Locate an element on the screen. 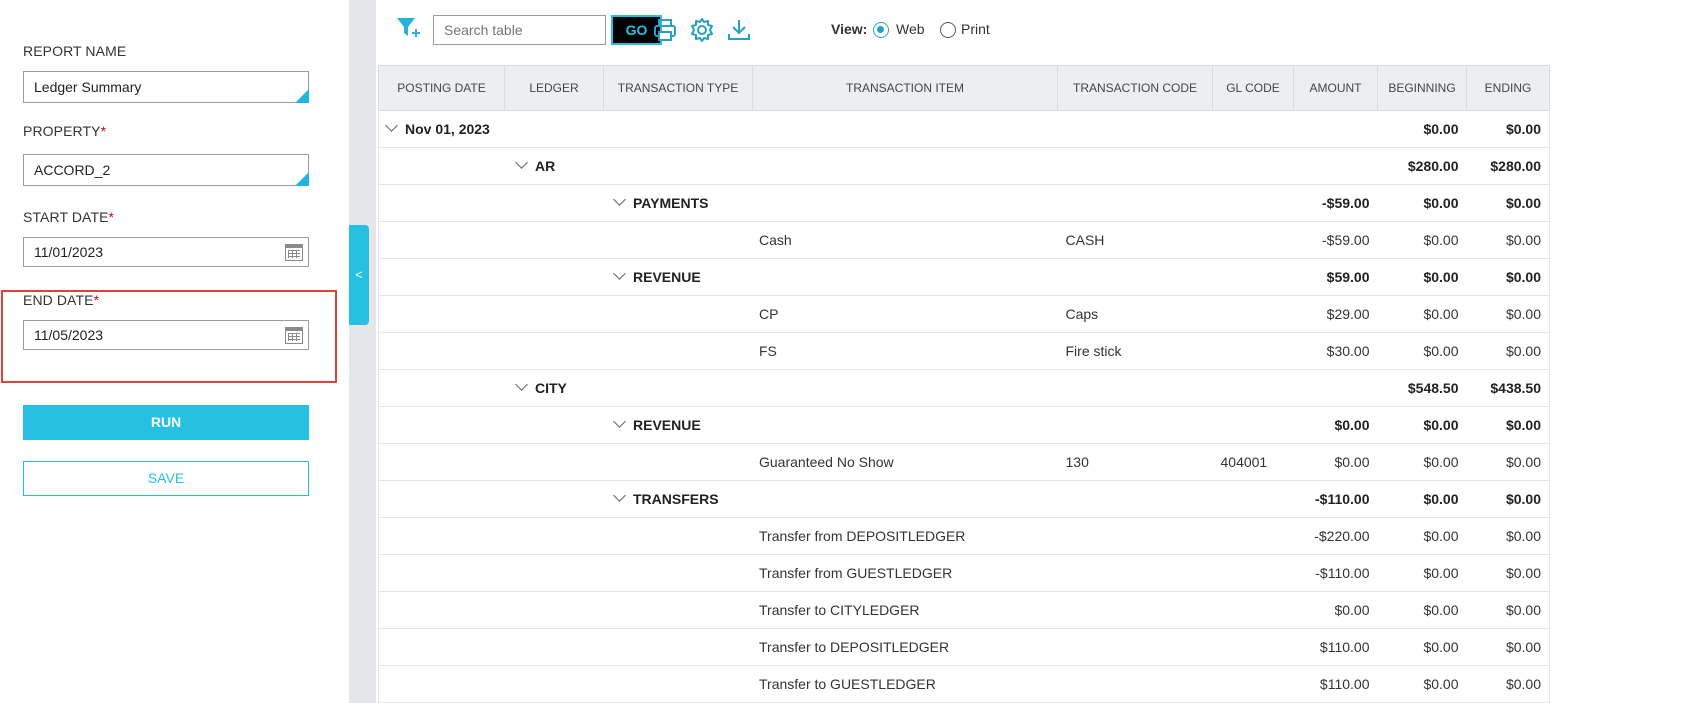 Image resolution: width=1690 pixels, height=703 pixels. view-print-label: Print is located at coordinates (975, 29).